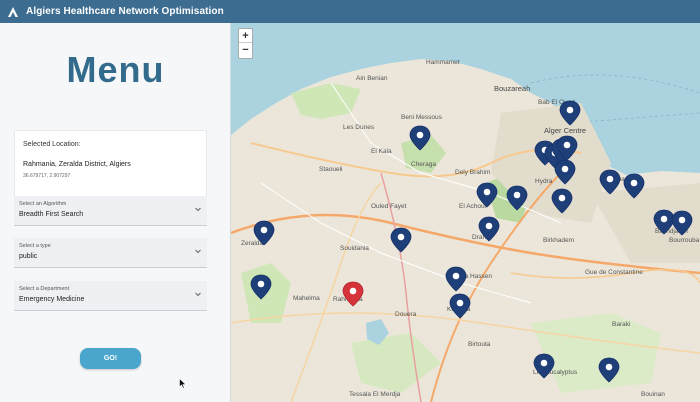 The image size is (700, 402). I want to click on department-select-label: Select a Department, so click(44, 289).